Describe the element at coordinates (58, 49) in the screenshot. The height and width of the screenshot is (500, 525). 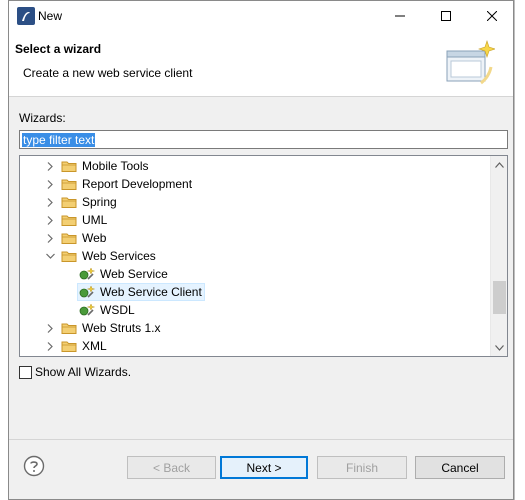
I see `banner-heading: Select a wizard` at that location.